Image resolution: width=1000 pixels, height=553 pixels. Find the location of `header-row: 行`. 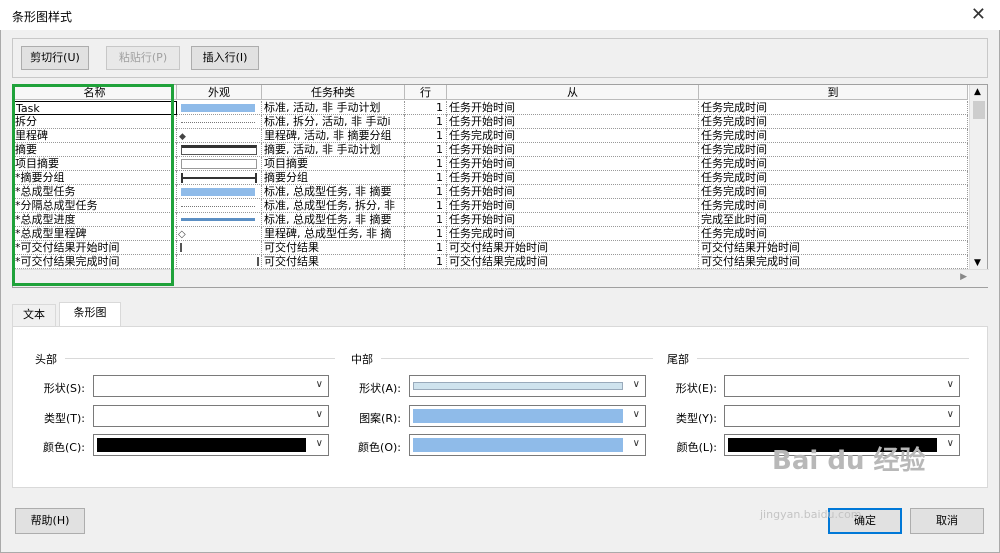

header-row: 行 is located at coordinates (426, 92).